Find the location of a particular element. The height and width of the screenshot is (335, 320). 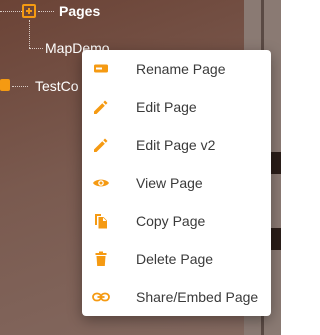

menu-item-view-page: View Page is located at coordinates (176, 183).